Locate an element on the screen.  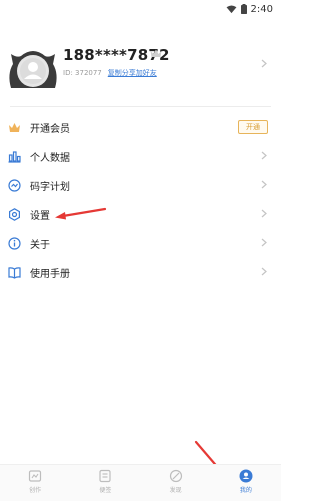
user-id: ID: 372077 is located at coordinates (82, 73).